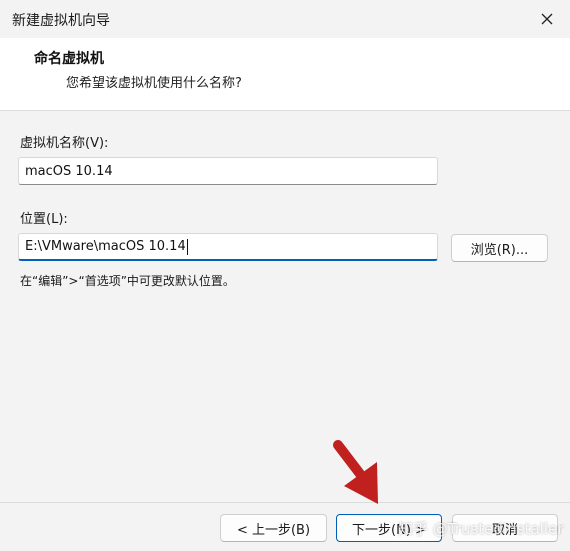 The width and height of the screenshot is (570, 551). What do you see at coordinates (273, 528) in the screenshot?
I see `back-button: < 上一步(B)` at bounding box center [273, 528].